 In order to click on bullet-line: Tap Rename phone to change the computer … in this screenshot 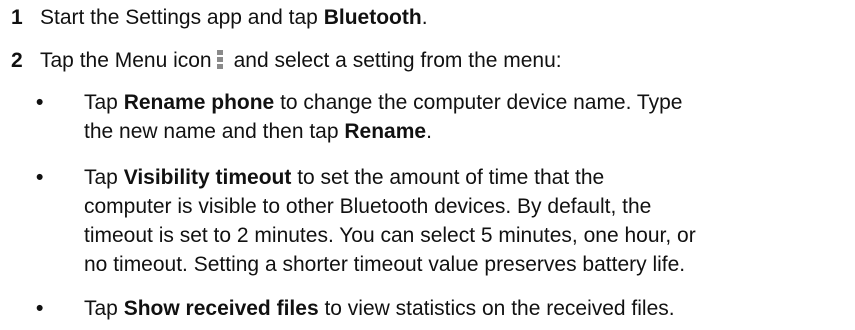, I will do `click(459, 102)`.